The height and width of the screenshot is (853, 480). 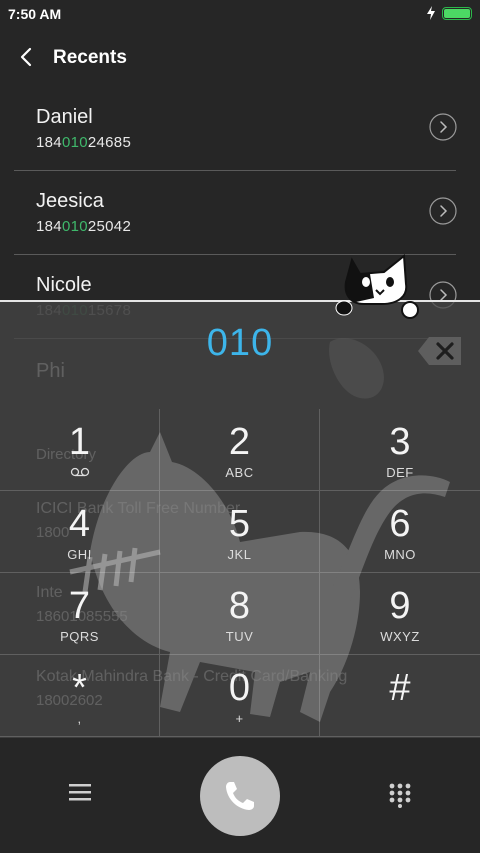 What do you see at coordinates (235, 128) in the screenshot?
I see `contact-row-daniel: Daniel 18401024685` at bounding box center [235, 128].